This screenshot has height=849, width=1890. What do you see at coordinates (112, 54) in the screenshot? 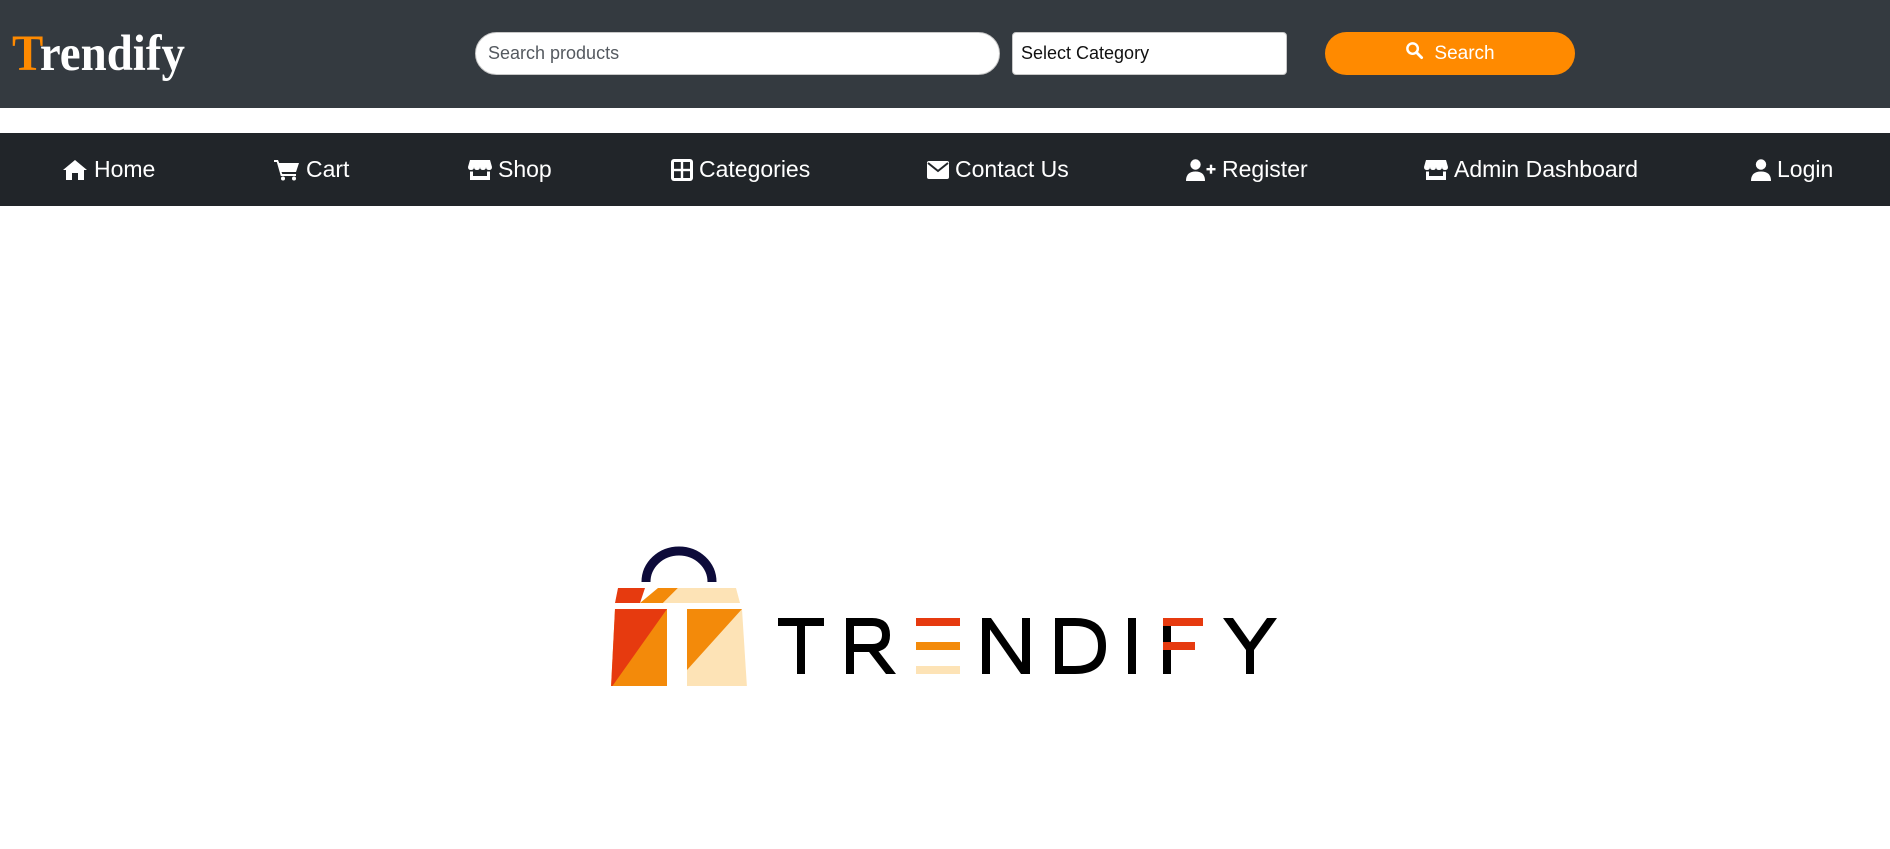
I see `brand-logo-rest: rendify` at bounding box center [112, 54].